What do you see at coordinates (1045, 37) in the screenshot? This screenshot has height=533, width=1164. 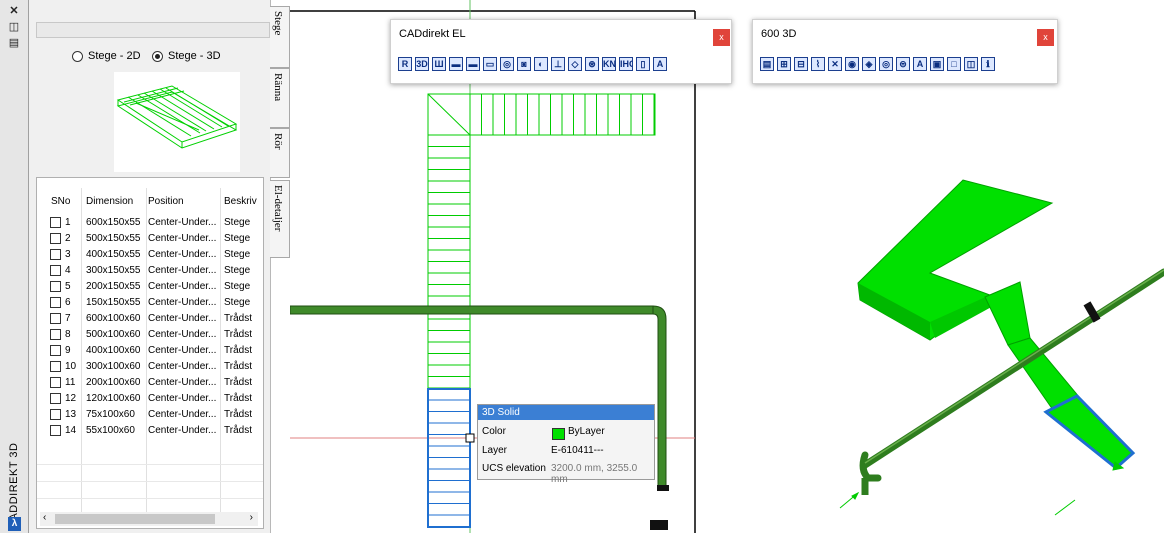 I see `toolbar-3d-close-button: x` at bounding box center [1045, 37].